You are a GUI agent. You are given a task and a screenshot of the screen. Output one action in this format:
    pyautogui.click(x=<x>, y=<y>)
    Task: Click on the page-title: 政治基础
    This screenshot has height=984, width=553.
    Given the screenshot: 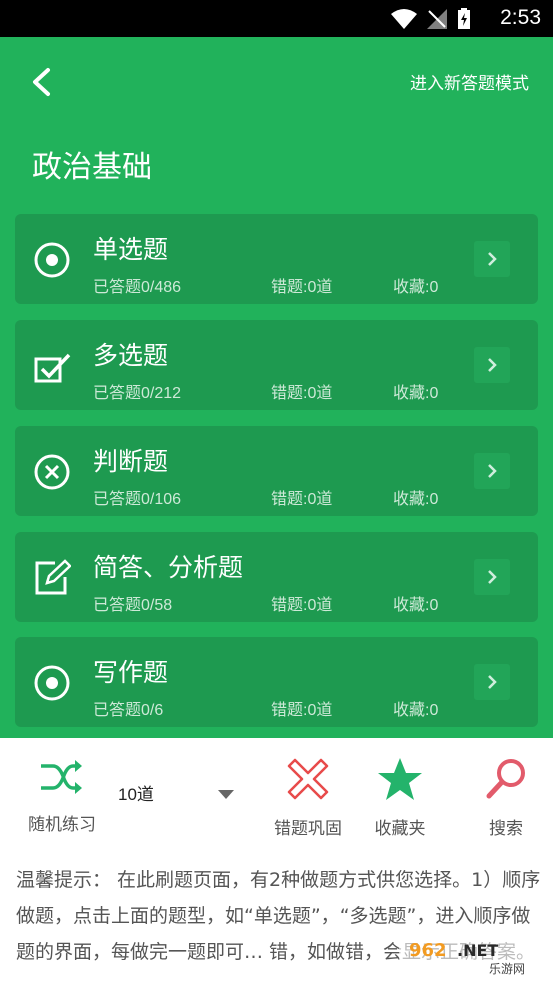 What is the action you would take?
    pyautogui.click(x=92, y=167)
    